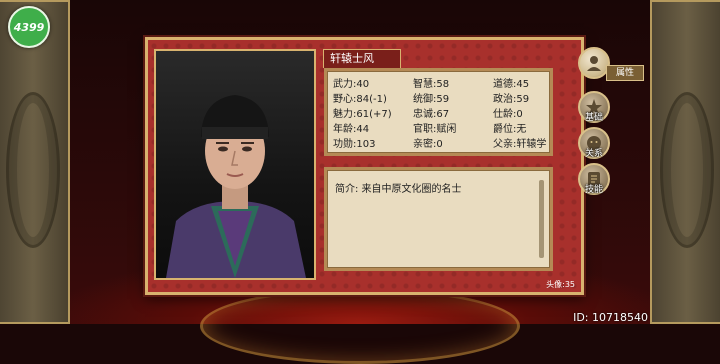 The height and width of the screenshot is (364, 720). Describe the element at coordinates (594, 63) in the screenshot. I see `person-icon` at that location.